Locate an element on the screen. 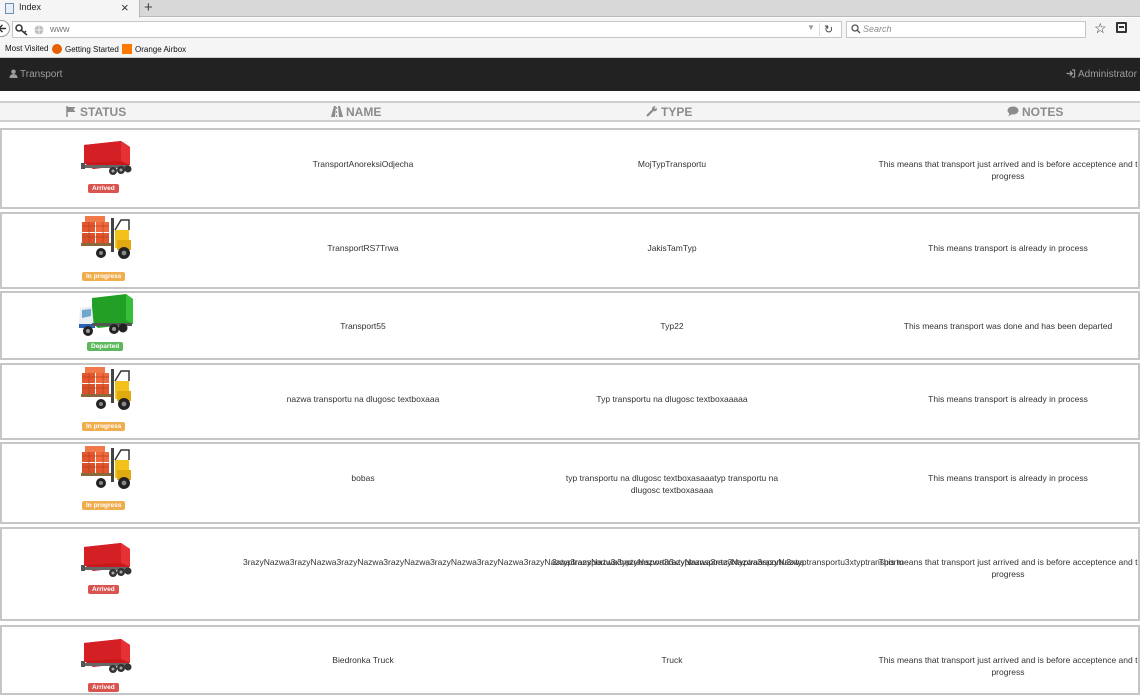 The width and height of the screenshot is (1140, 695). search-icon is located at coordinates (856, 29).